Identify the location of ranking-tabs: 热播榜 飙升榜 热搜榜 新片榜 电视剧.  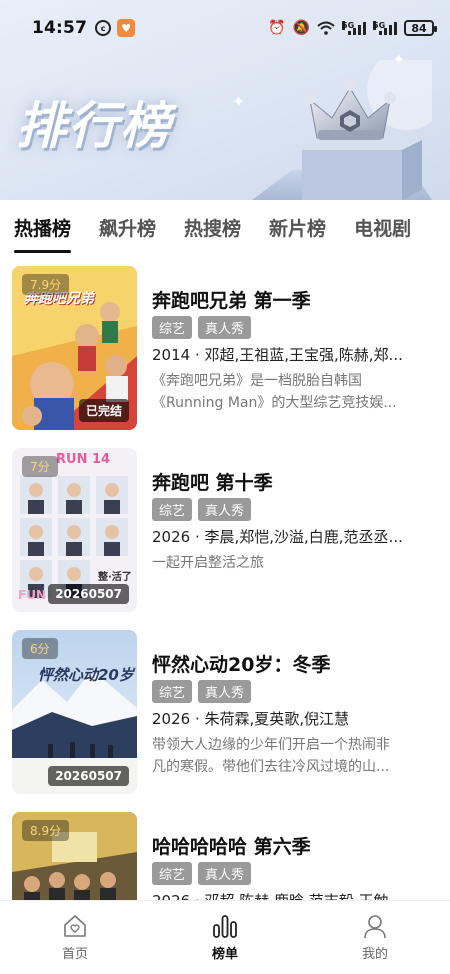
(225, 227).